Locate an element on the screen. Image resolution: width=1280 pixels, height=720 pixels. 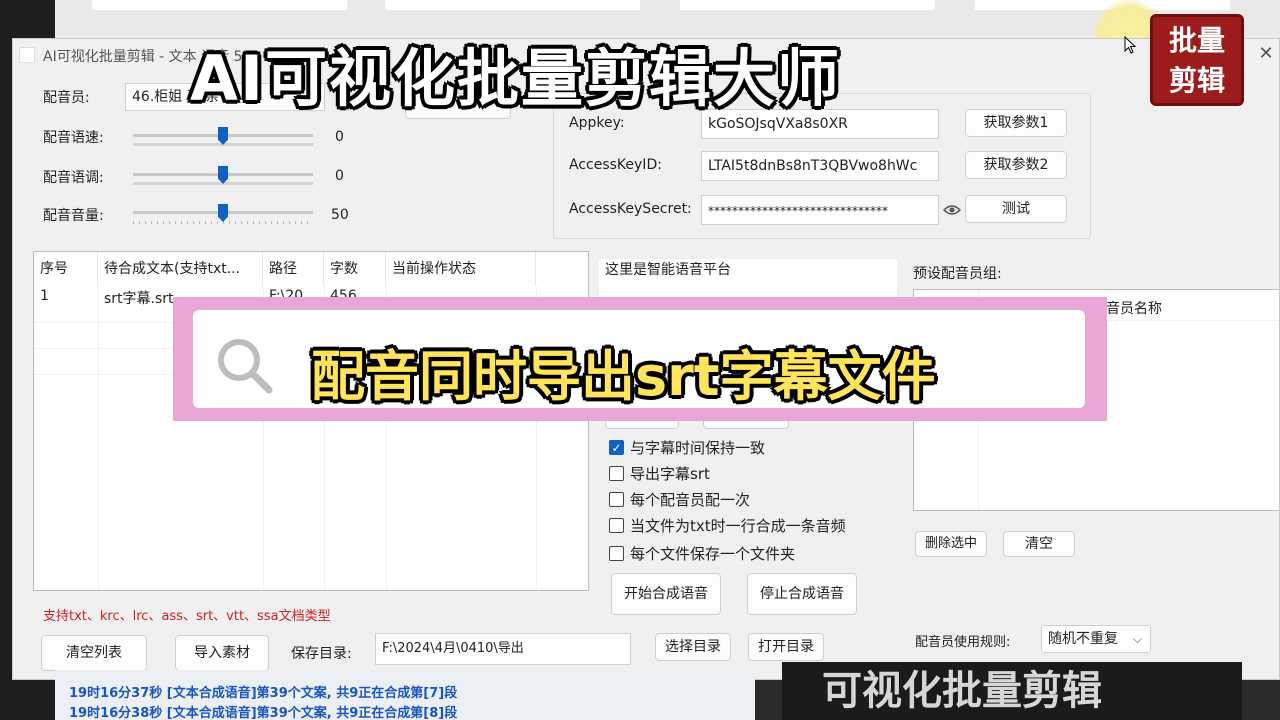
platform-text: 这里是智能语音平台 is located at coordinates (748, 279).